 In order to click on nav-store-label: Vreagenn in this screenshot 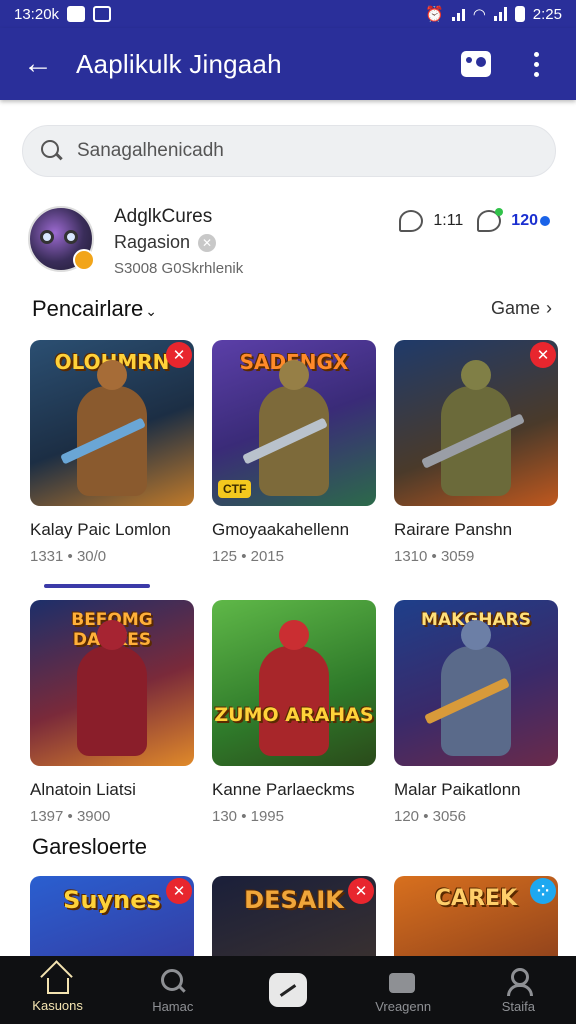, I will do `click(403, 1006)`.